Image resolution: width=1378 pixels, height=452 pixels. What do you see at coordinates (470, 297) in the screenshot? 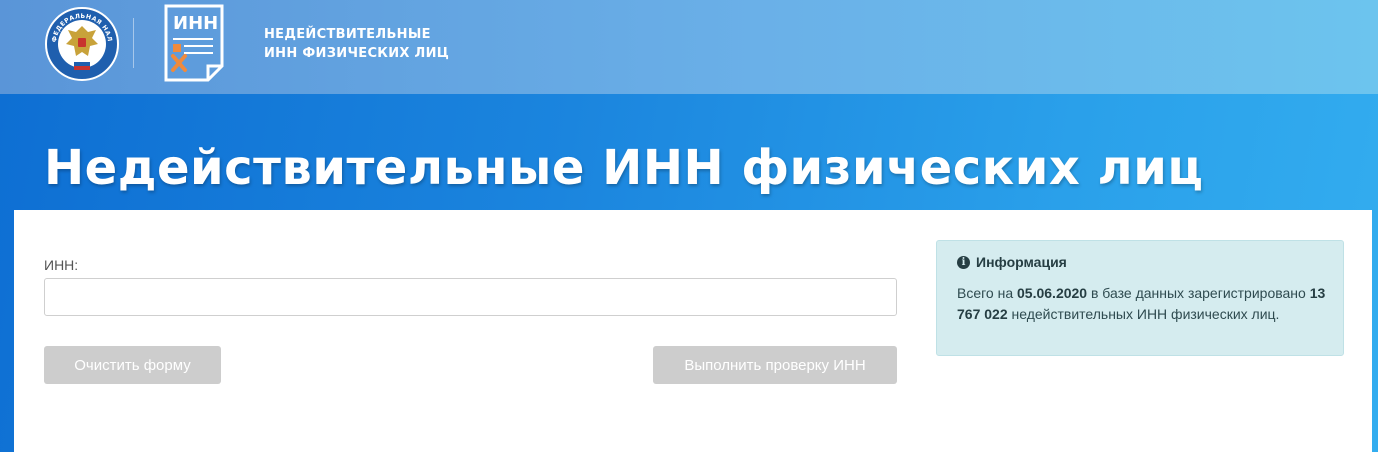
I see `inn-input` at bounding box center [470, 297].